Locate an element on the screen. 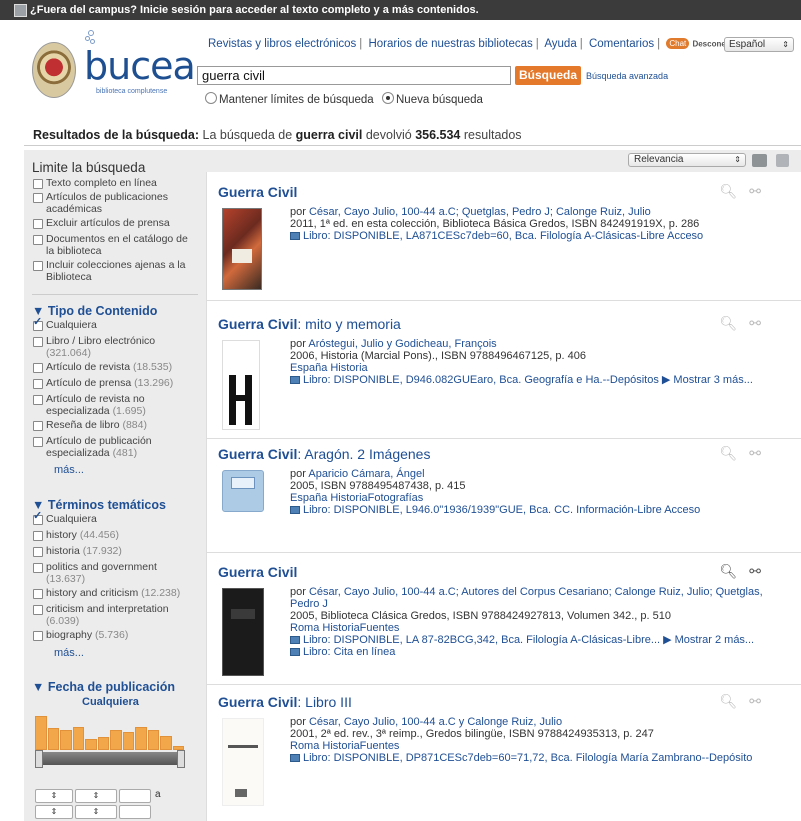 The image size is (801, 821). result-authors: Aróstegui, Julio y Godicheau, François is located at coordinates (402, 344).